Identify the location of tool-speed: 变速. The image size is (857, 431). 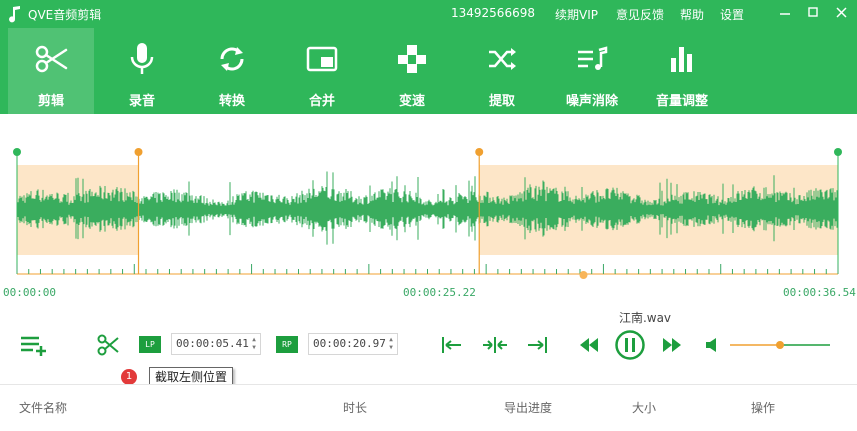
(412, 71).